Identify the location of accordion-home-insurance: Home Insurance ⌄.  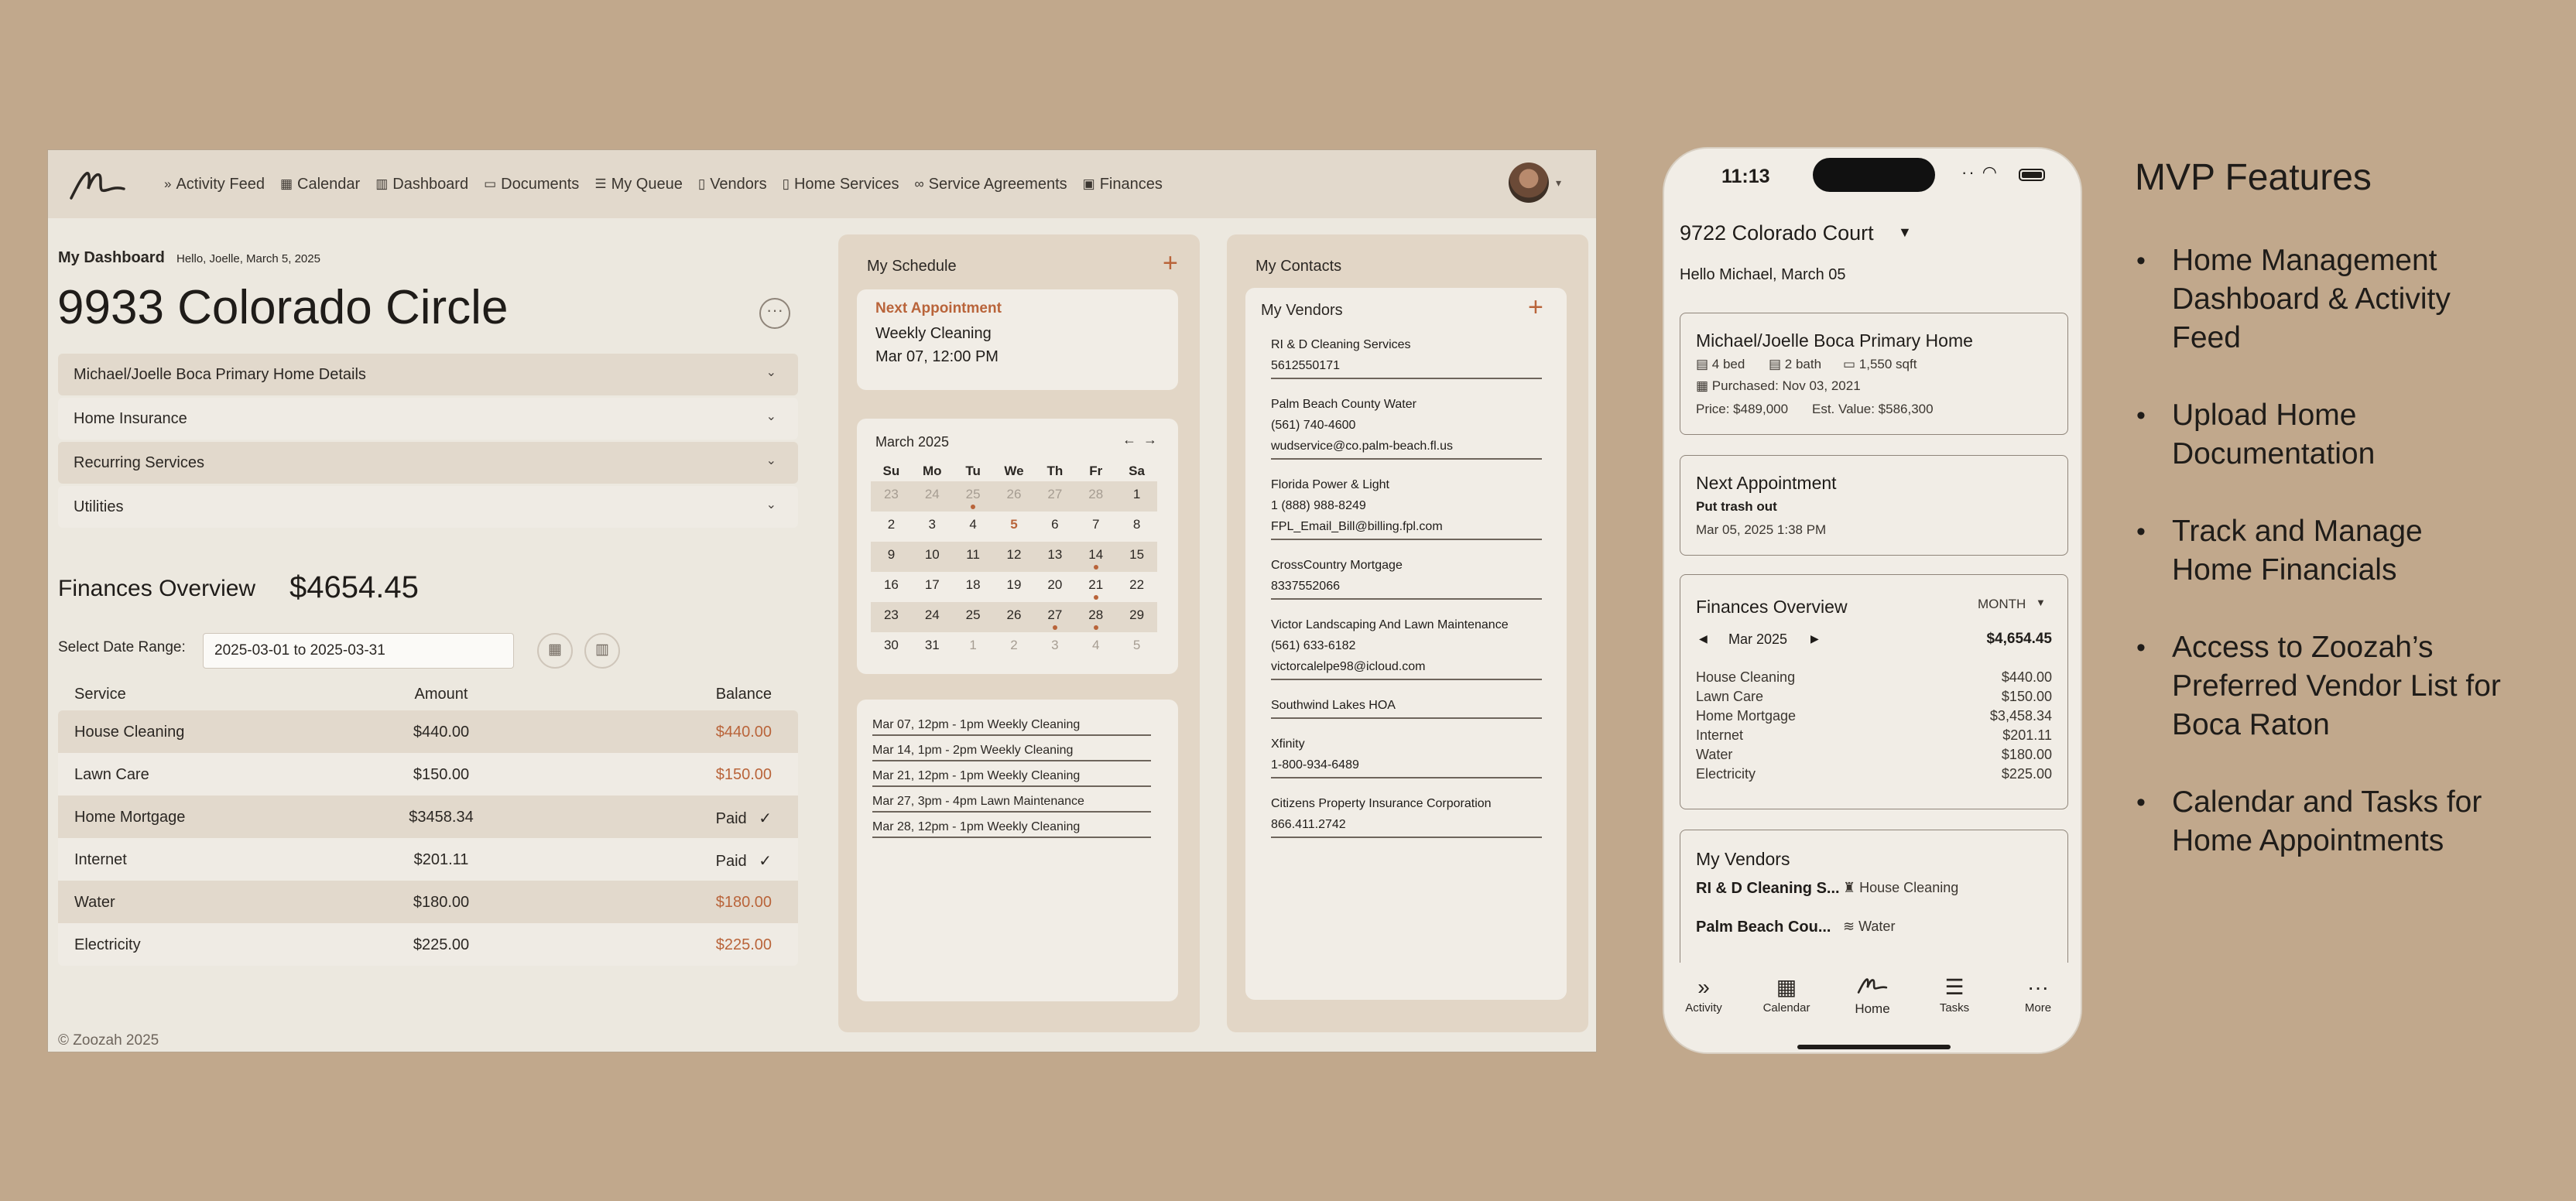
(428, 419).